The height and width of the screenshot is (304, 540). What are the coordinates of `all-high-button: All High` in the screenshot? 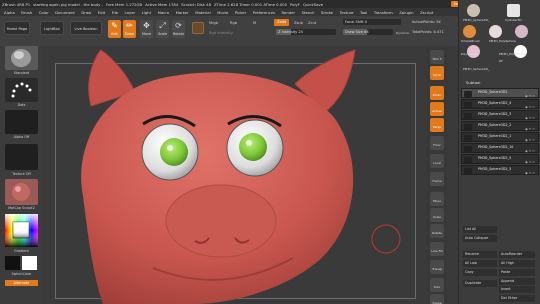 It's located at (517, 263).